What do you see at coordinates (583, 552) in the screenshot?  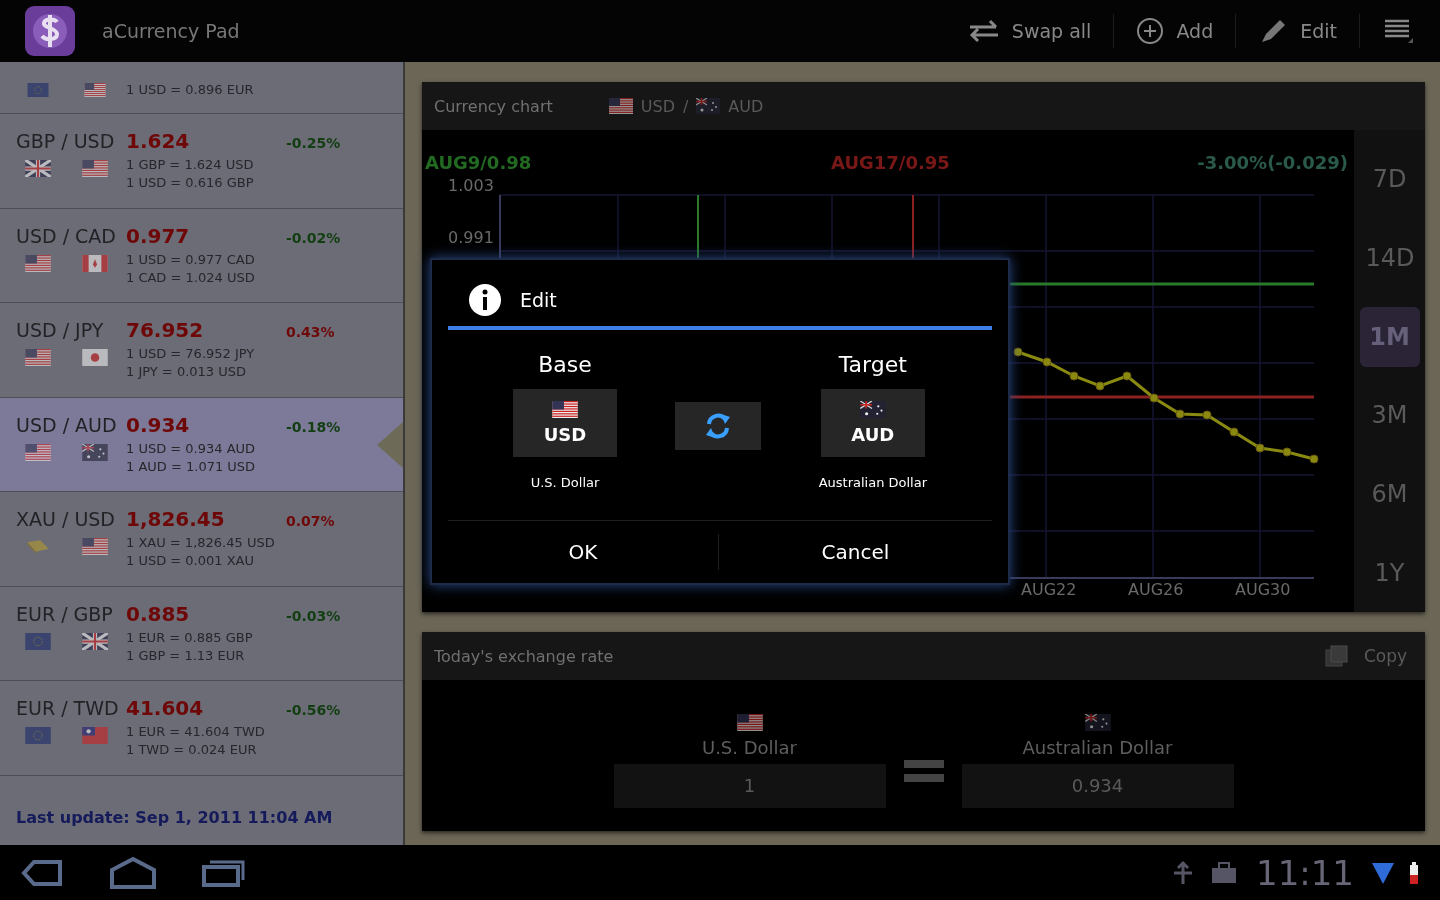 I see `dialog-button: OK` at bounding box center [583, 552].